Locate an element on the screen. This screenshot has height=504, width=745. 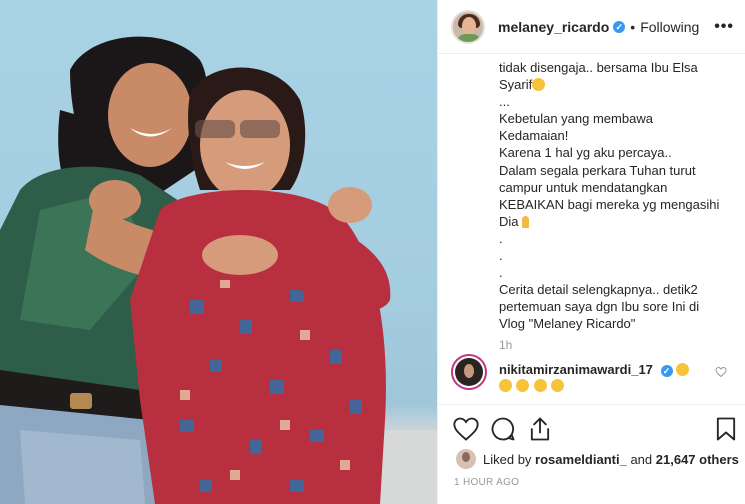
more-icon: ••• is located at coordinates (724, 27).